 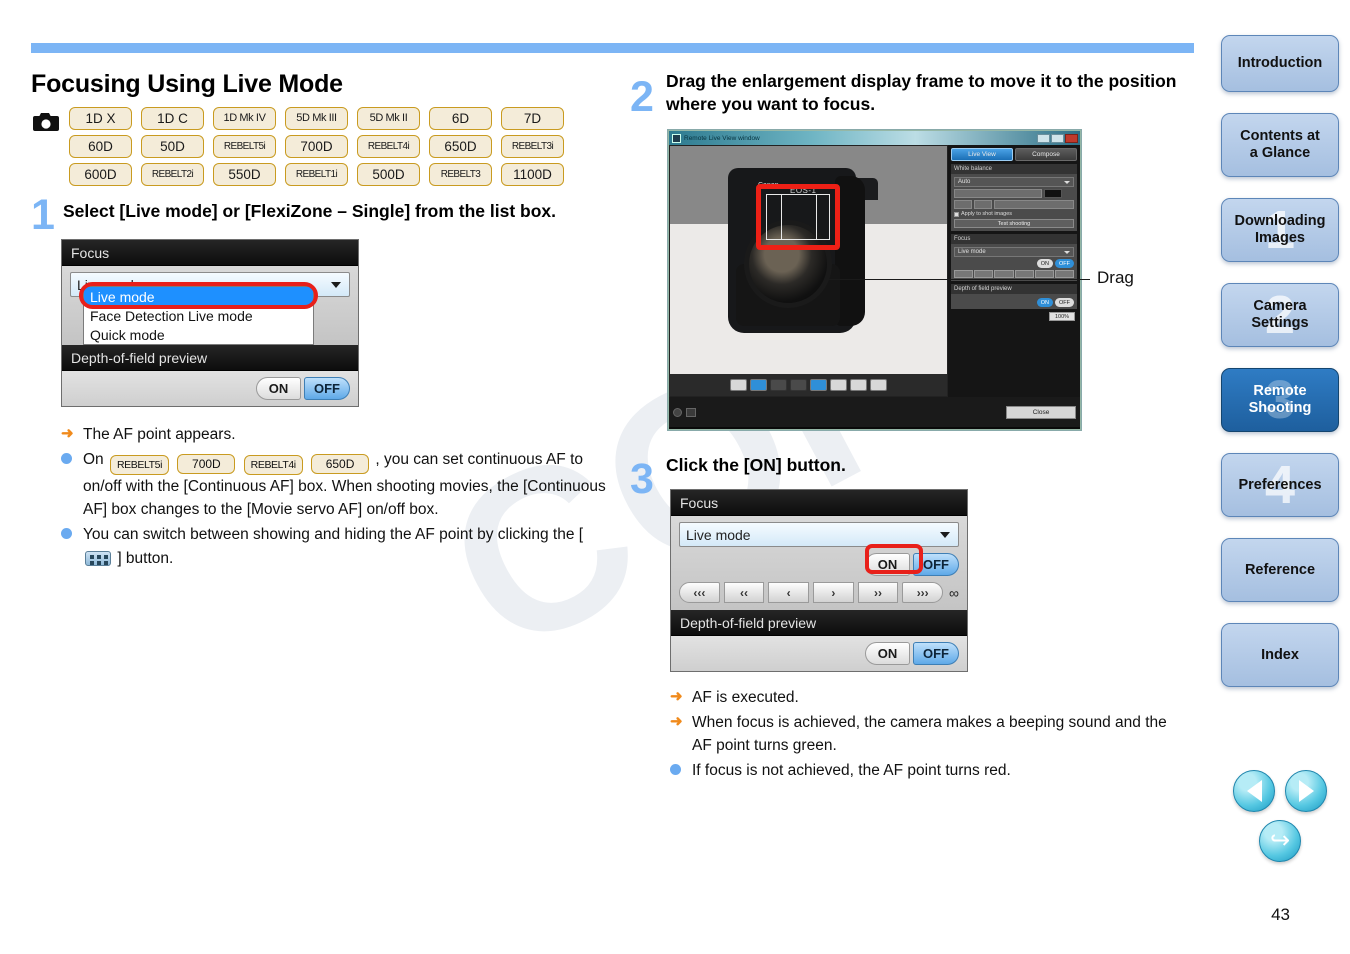 What do you see at coordinates (1014, 182) in the screenshot?
I see `white-balance-combo: Auto` at bounding box center [1014, 182].